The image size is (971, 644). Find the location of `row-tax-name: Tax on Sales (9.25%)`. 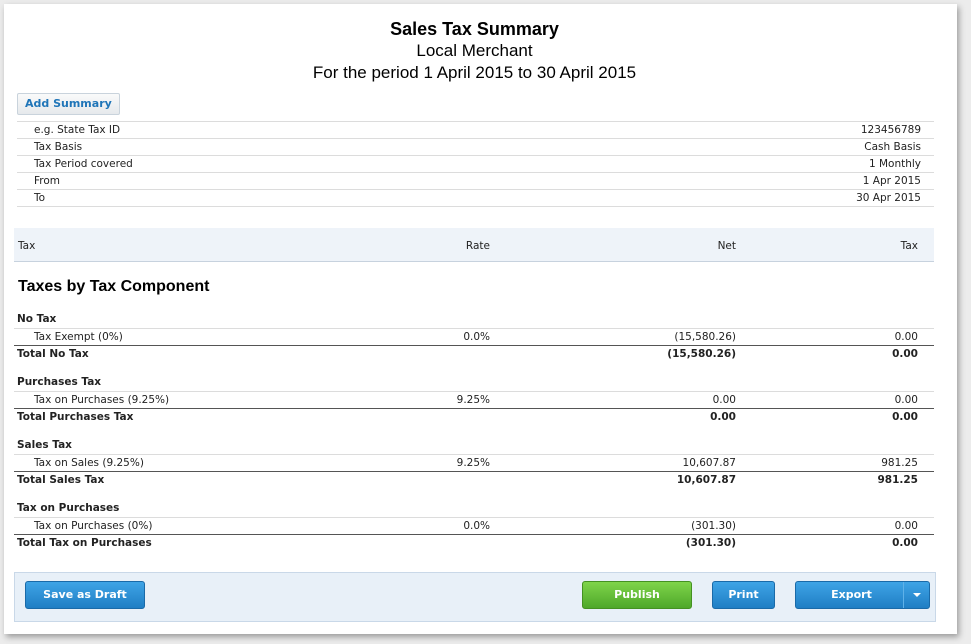

row-tax-name: Tax on Sales (9.25%) is located at coordinates (89, 463).